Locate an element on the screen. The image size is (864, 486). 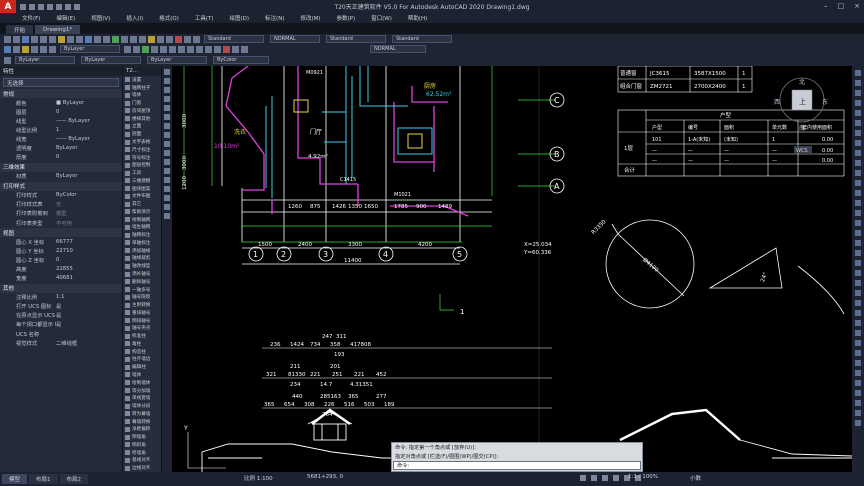
navbar-orbit-icon is located at coordinates (858, 103).